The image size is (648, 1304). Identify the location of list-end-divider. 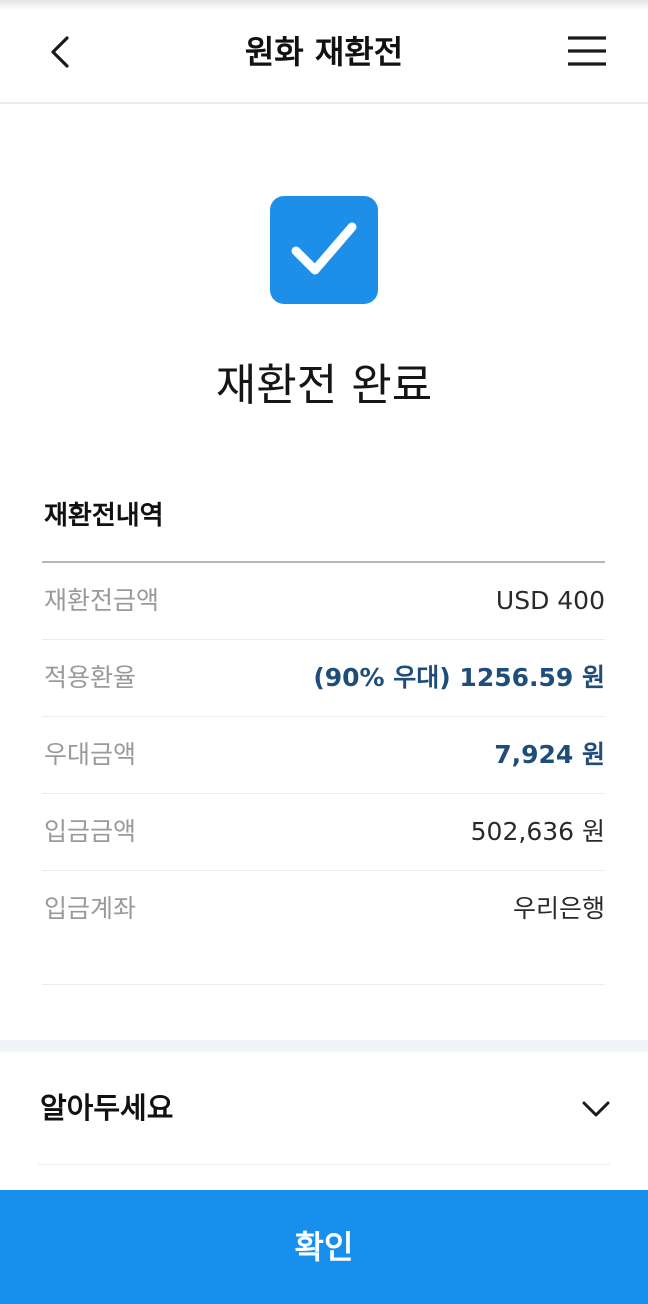
(323, 984).